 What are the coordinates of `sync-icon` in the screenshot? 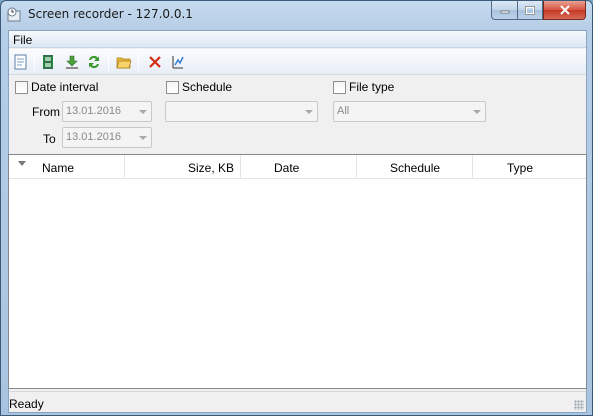 It's located at (178, 62).